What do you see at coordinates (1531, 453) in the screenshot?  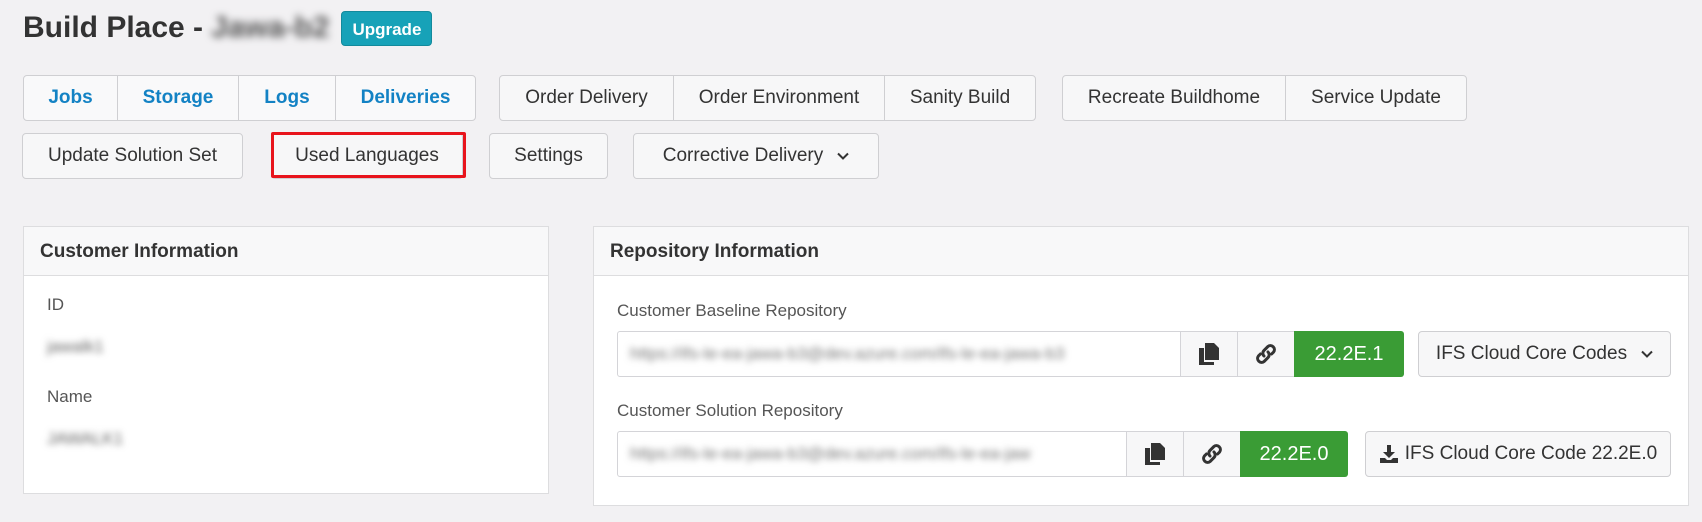 I see `download-core-code-label: IFS Cloud Core Code 22.2E.0` at bounding box center [1531, 453].